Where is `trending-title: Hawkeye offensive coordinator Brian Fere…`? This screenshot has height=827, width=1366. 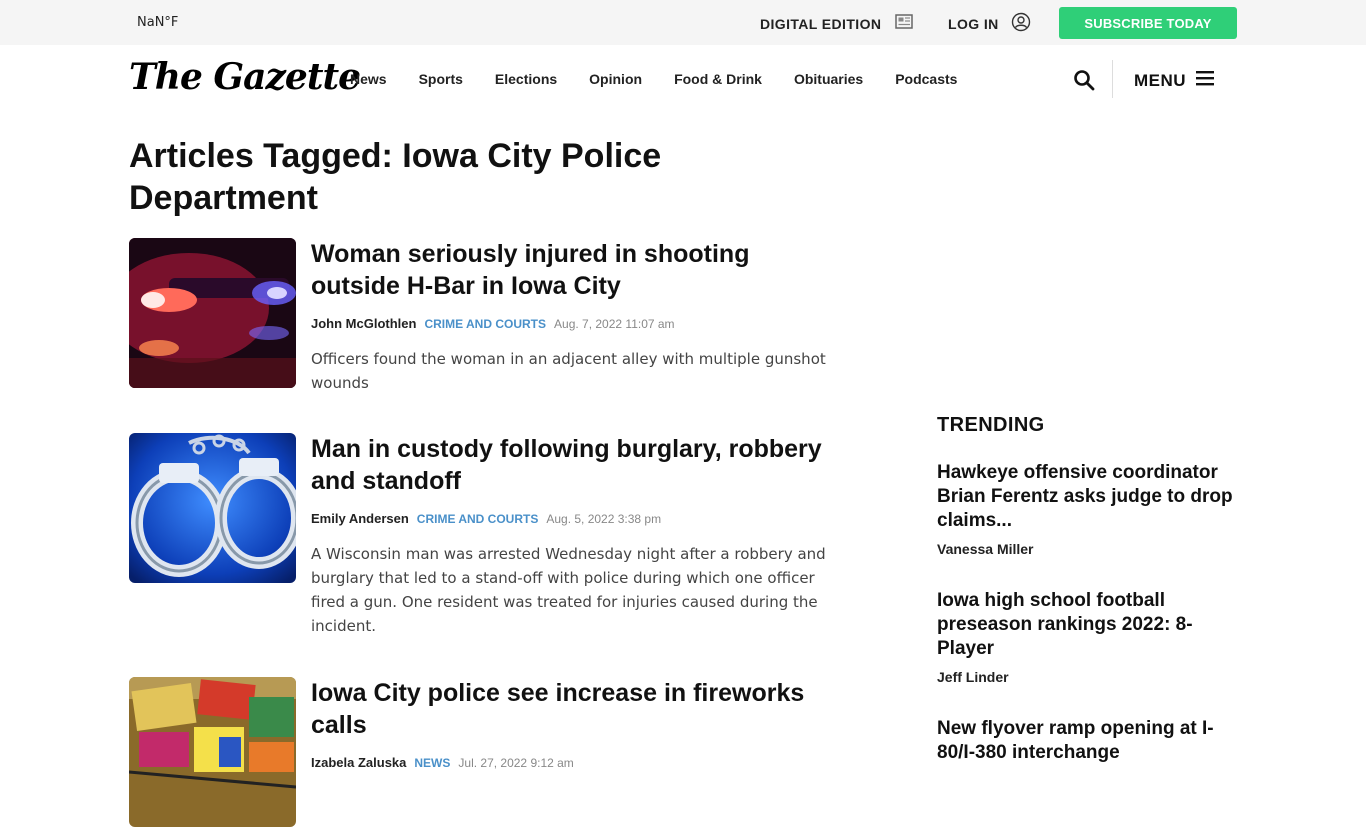 trending-title: Hawkeye offensive coordinator Brian Fere… is located at coordinates (1089, 497).